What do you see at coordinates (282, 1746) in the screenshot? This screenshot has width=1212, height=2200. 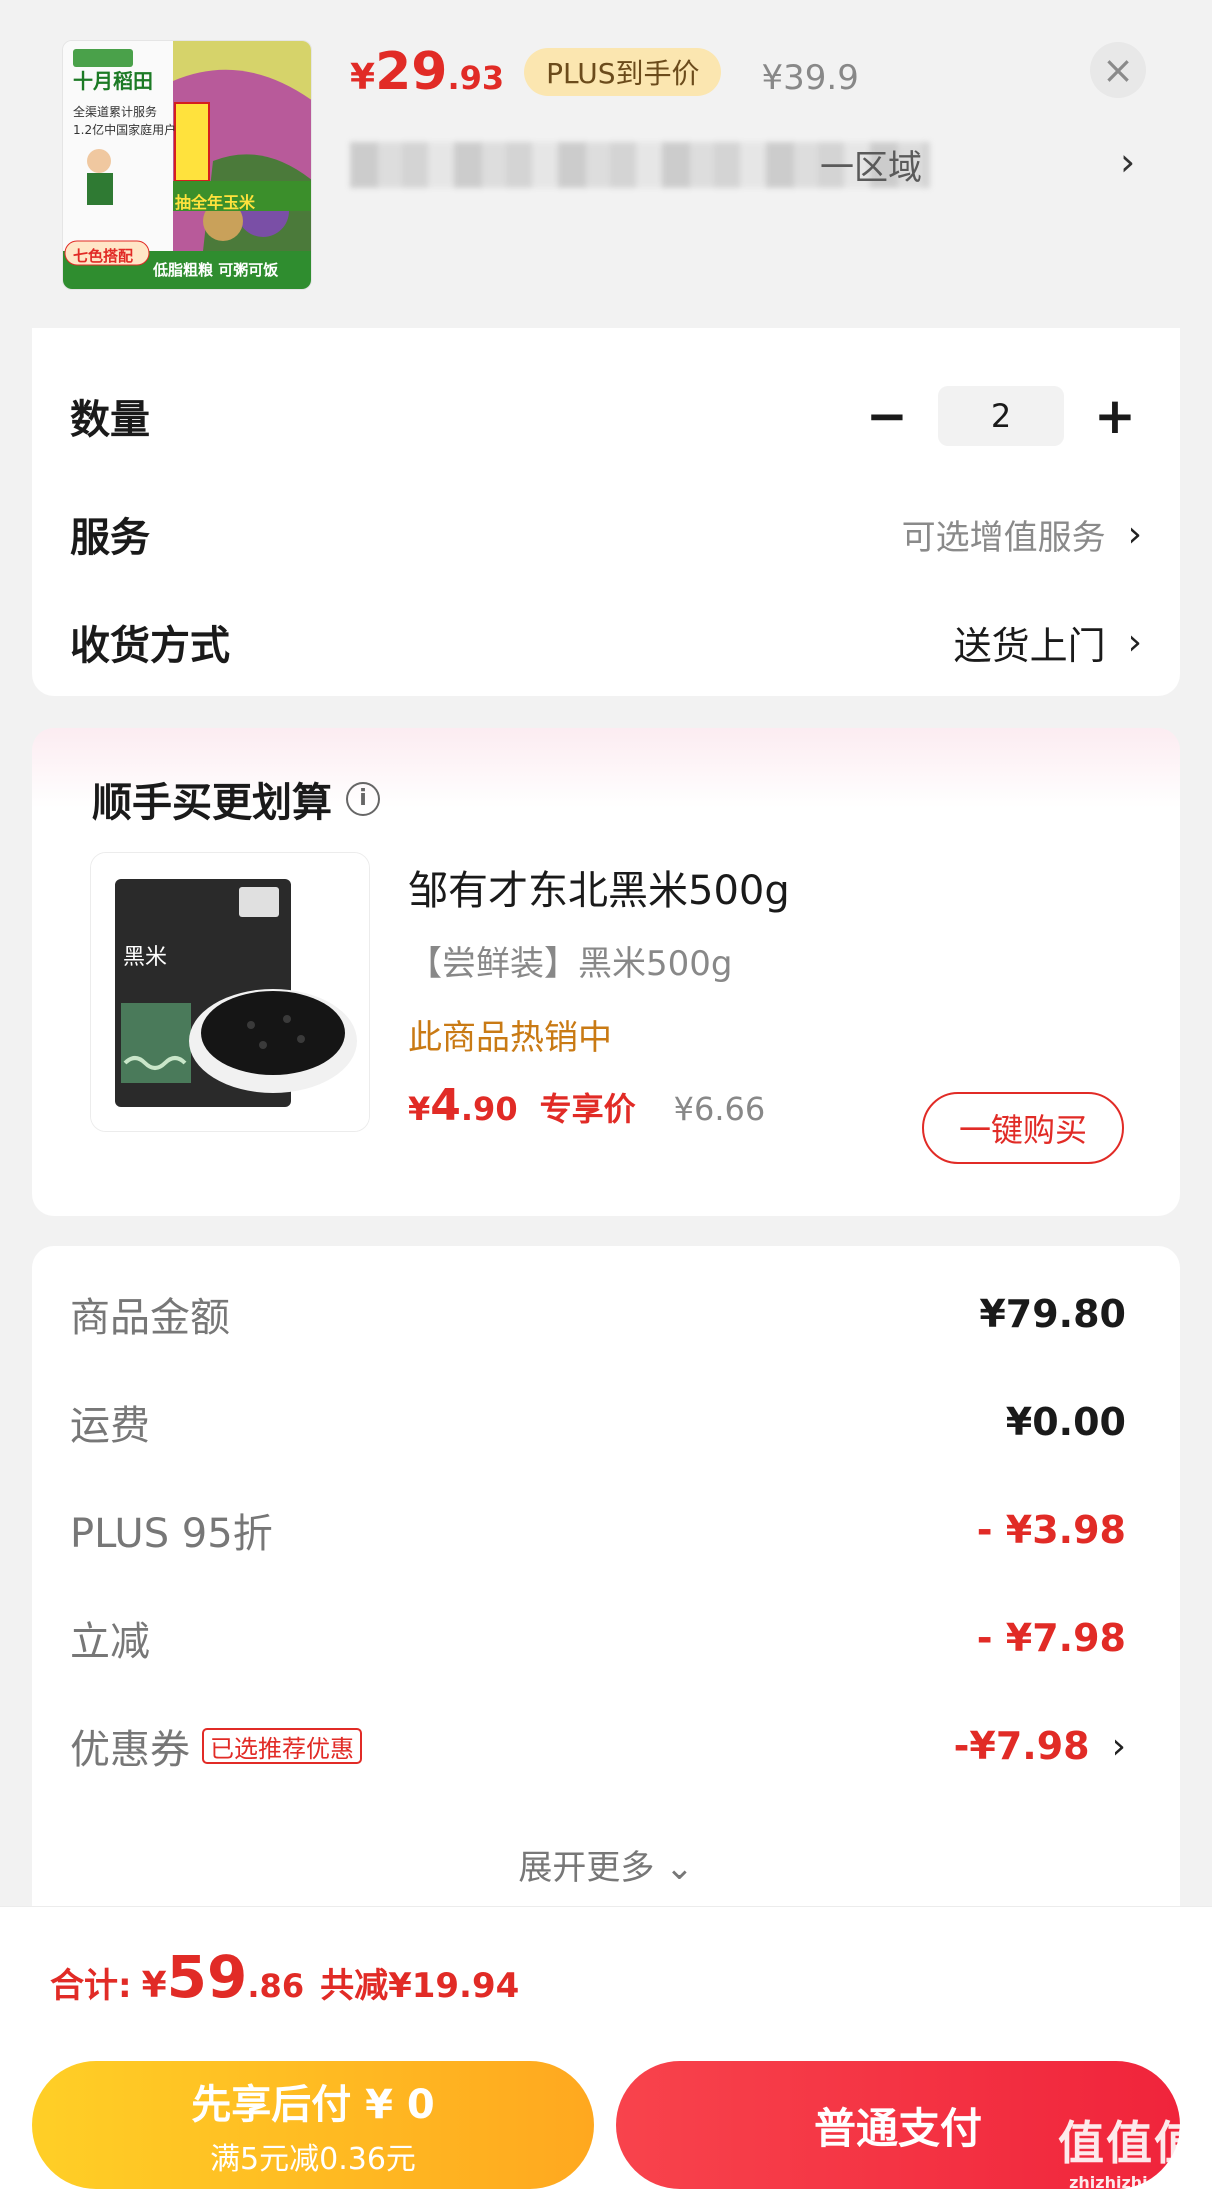 I see `coupon-selected-badge: 已选推荐优惠` at bounding box center [282, 1746].